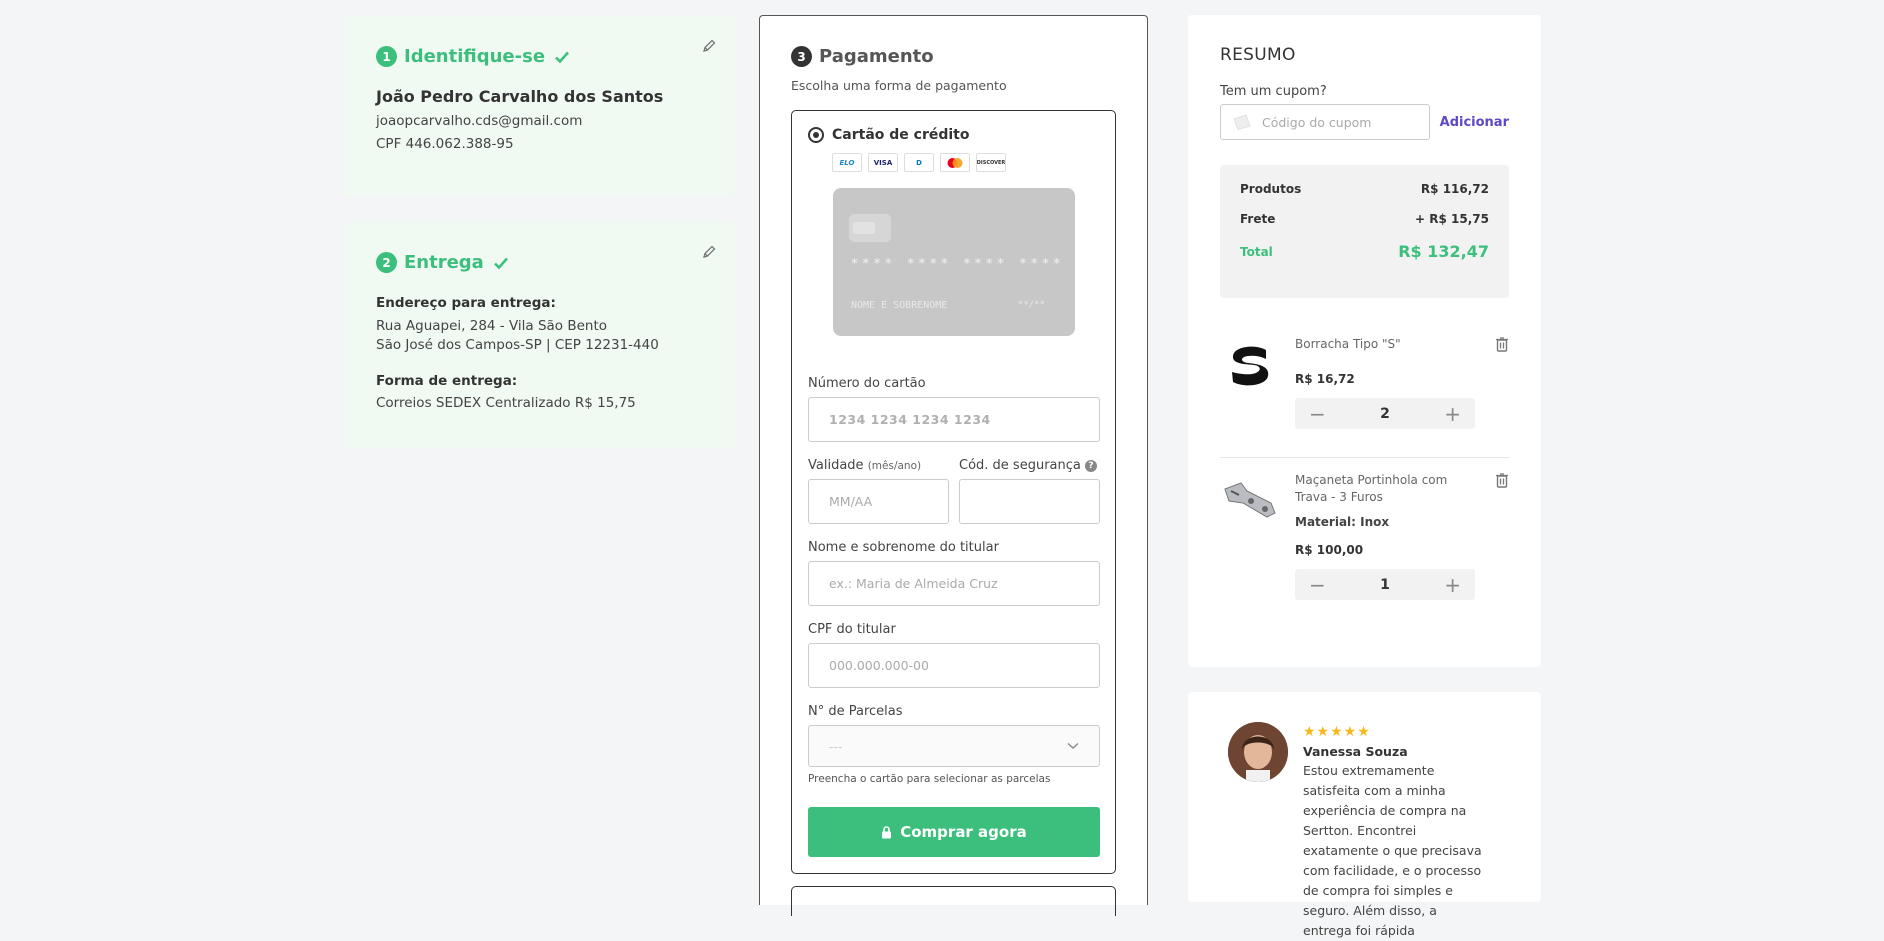 The image size is (1884, 941). Describe the element at coordinates (883, 162) in the screenshot. I see `visa-icon: VISA` at that location.